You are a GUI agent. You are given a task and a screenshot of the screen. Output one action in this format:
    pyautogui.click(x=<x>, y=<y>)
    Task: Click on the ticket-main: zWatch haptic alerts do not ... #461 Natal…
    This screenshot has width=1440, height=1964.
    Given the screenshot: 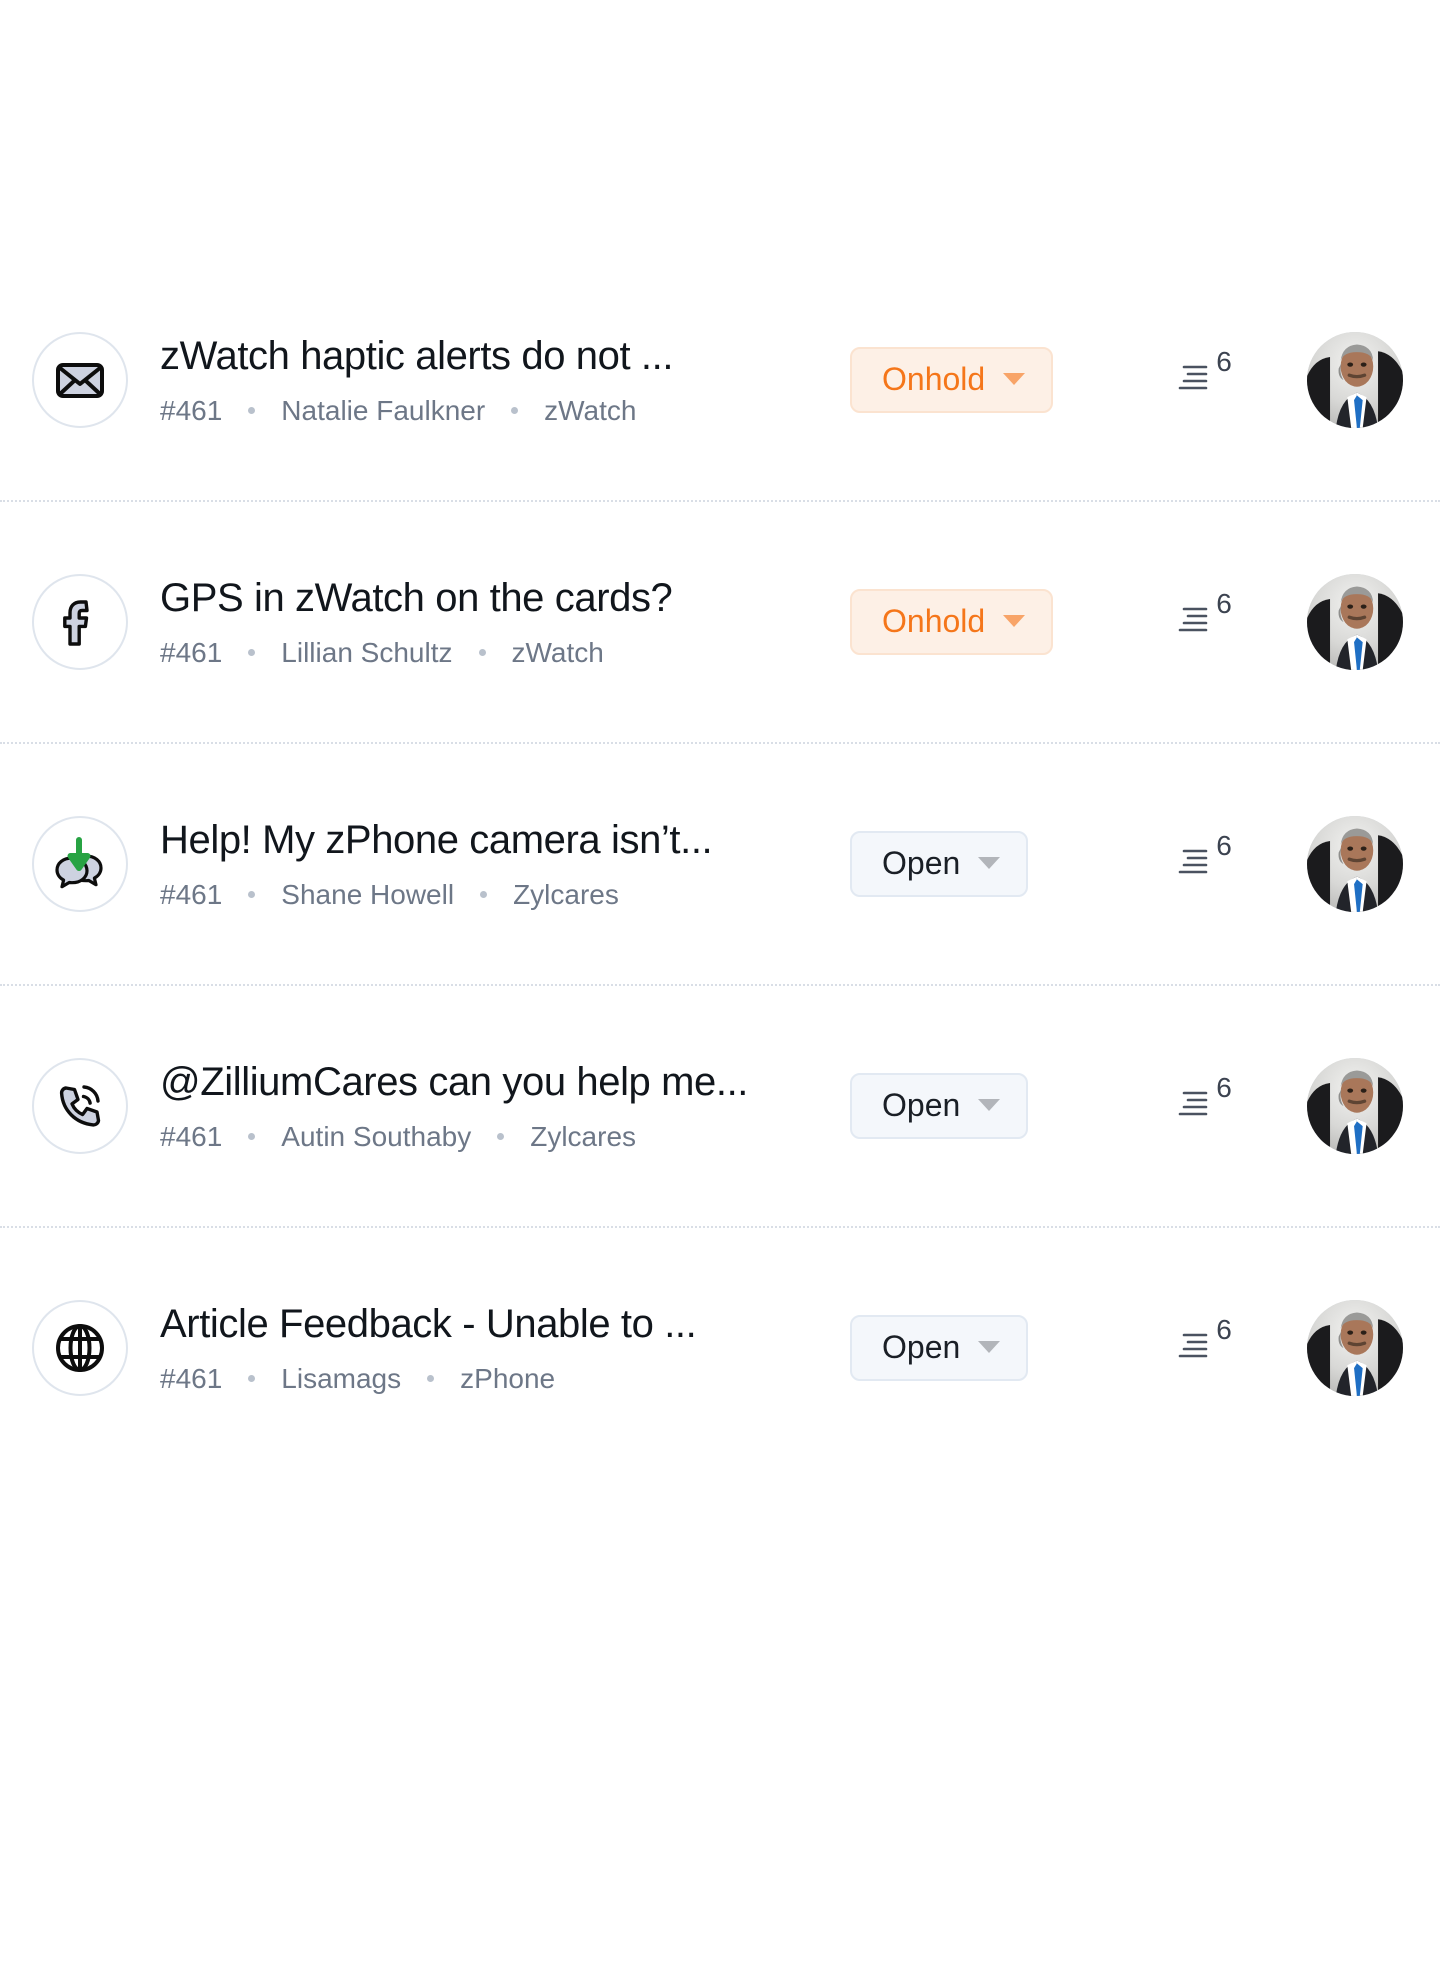 What is the action you would take?
    pyautogui.click(x=505, y=379)
    